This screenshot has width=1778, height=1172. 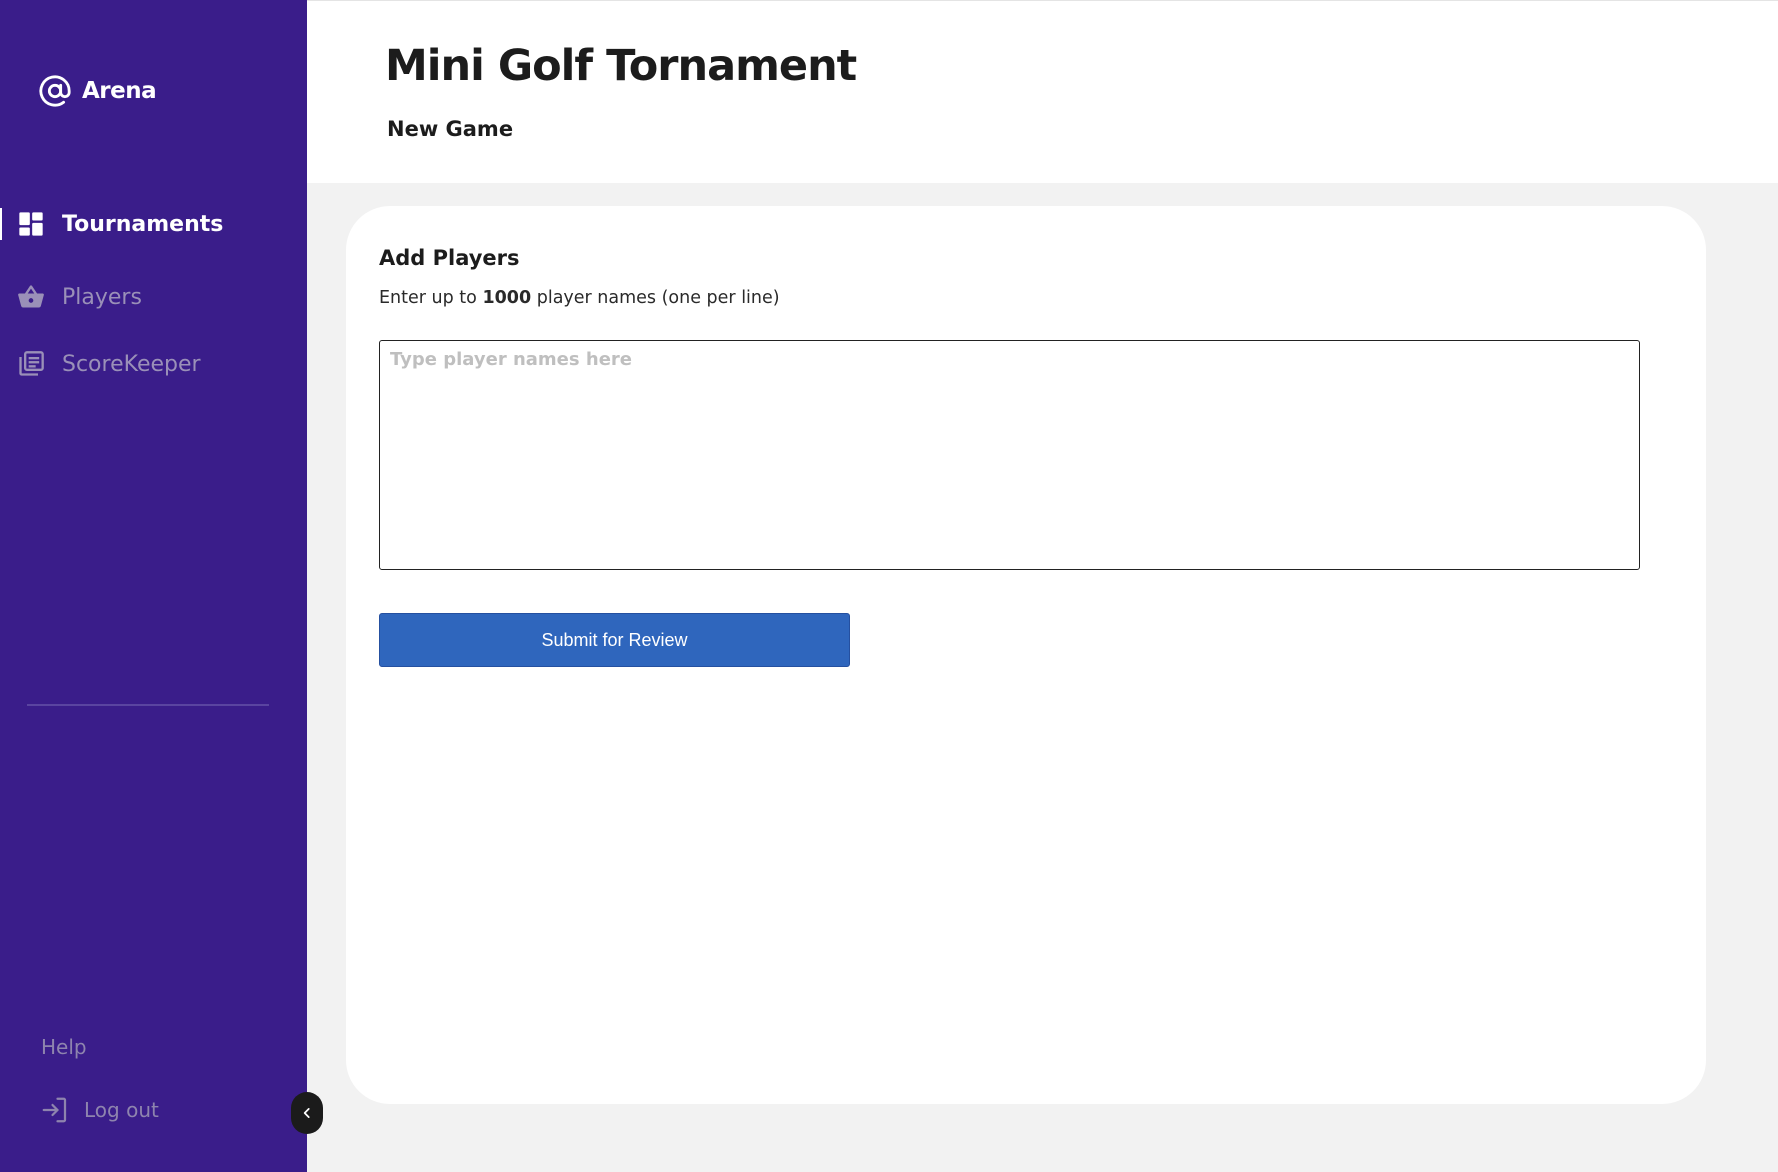 I want to click on description-prefix: Enter up to, so click(x=431, y=298).